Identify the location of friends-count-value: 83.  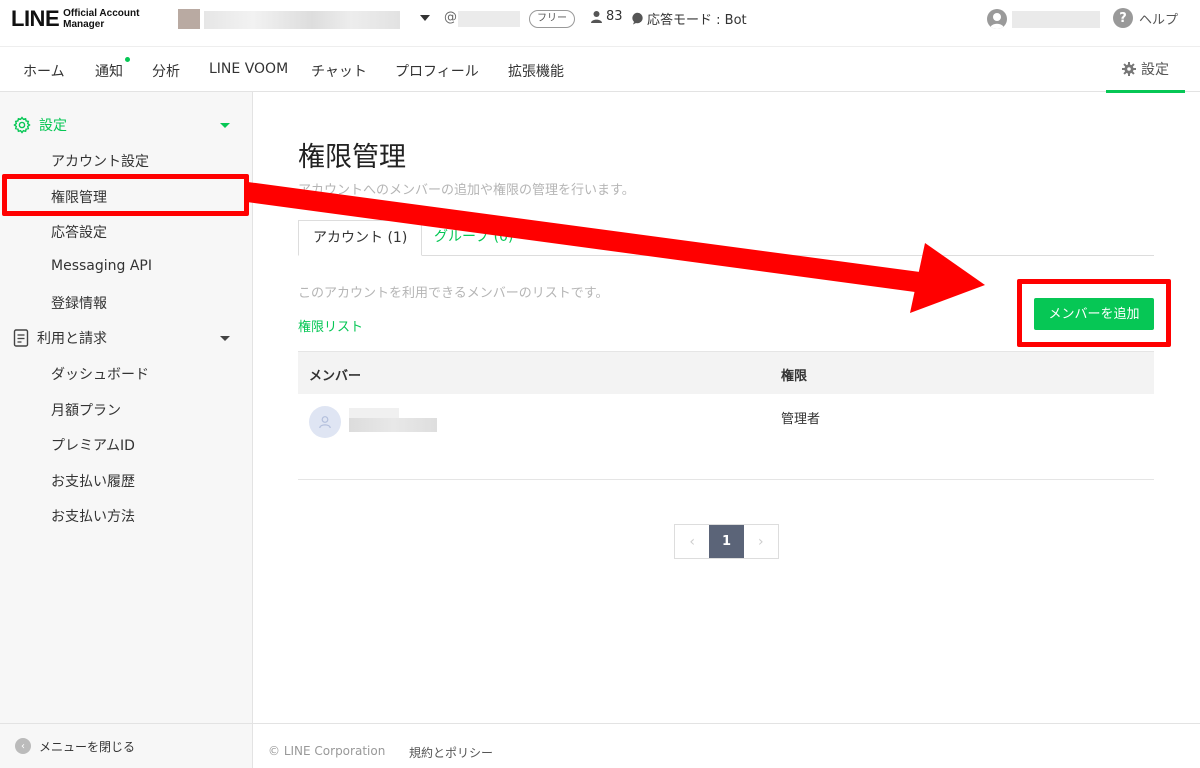
(614, 16).